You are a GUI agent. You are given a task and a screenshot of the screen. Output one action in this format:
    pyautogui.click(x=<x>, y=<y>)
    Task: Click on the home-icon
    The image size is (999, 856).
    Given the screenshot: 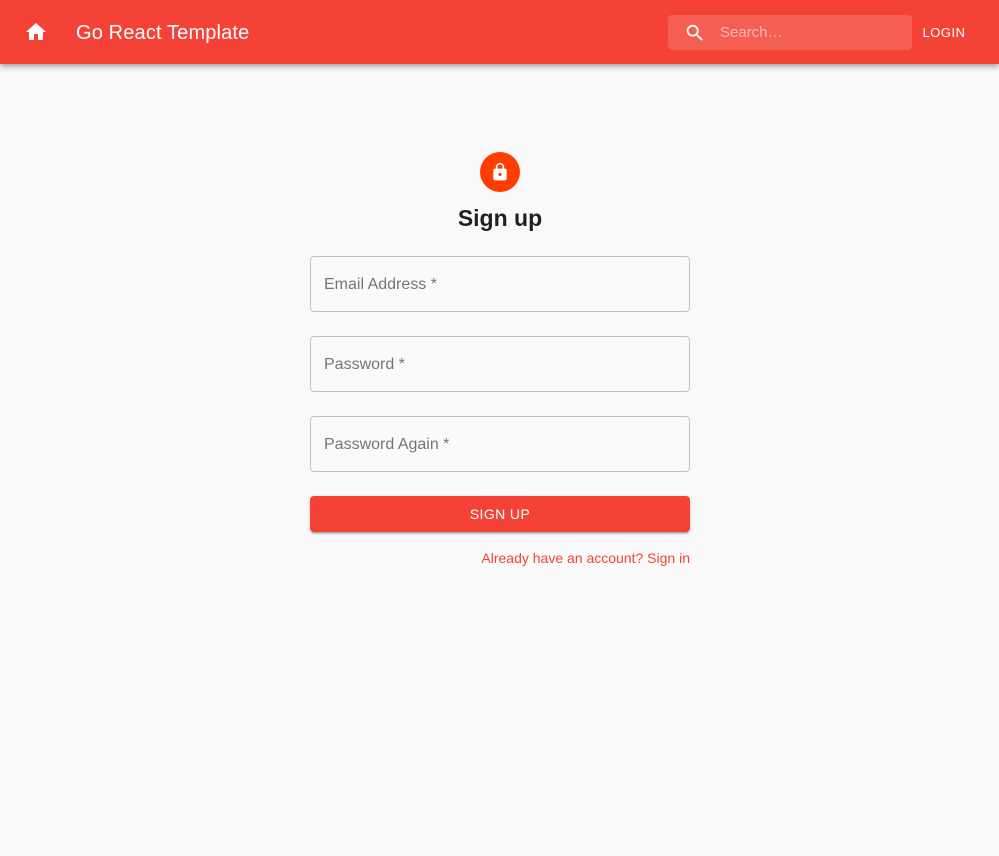 What is the action you would take?
    pyautogui.click(x=36, y=31)
    